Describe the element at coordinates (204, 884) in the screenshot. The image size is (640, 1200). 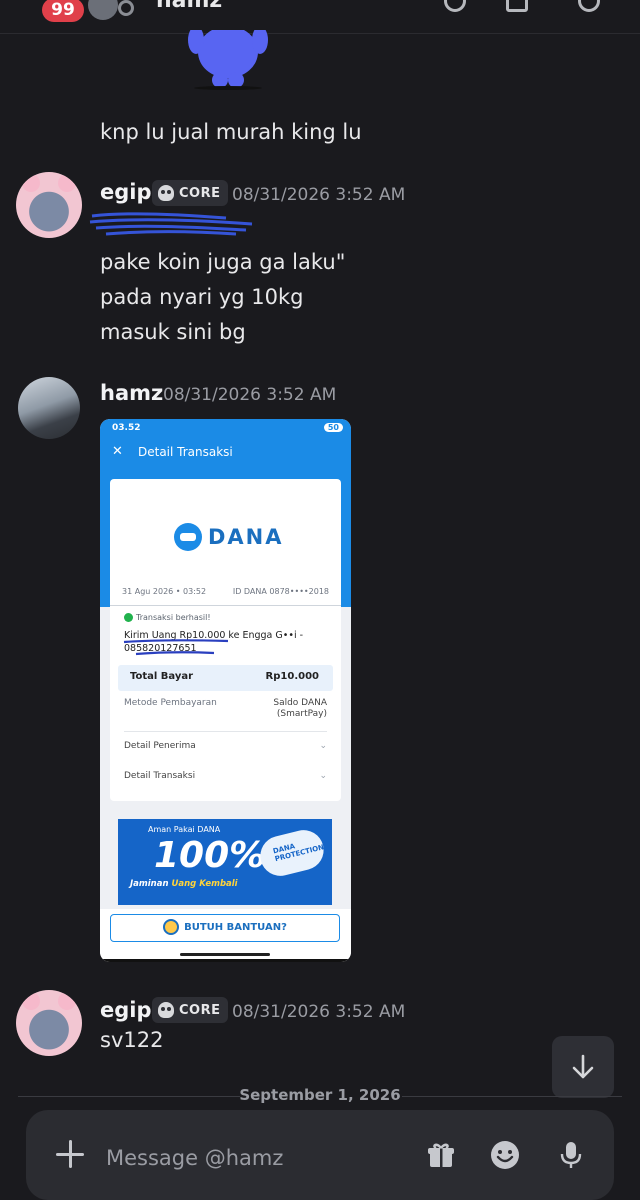
I see `banner-subtitle-highlight: Uang Kembali` at that location.